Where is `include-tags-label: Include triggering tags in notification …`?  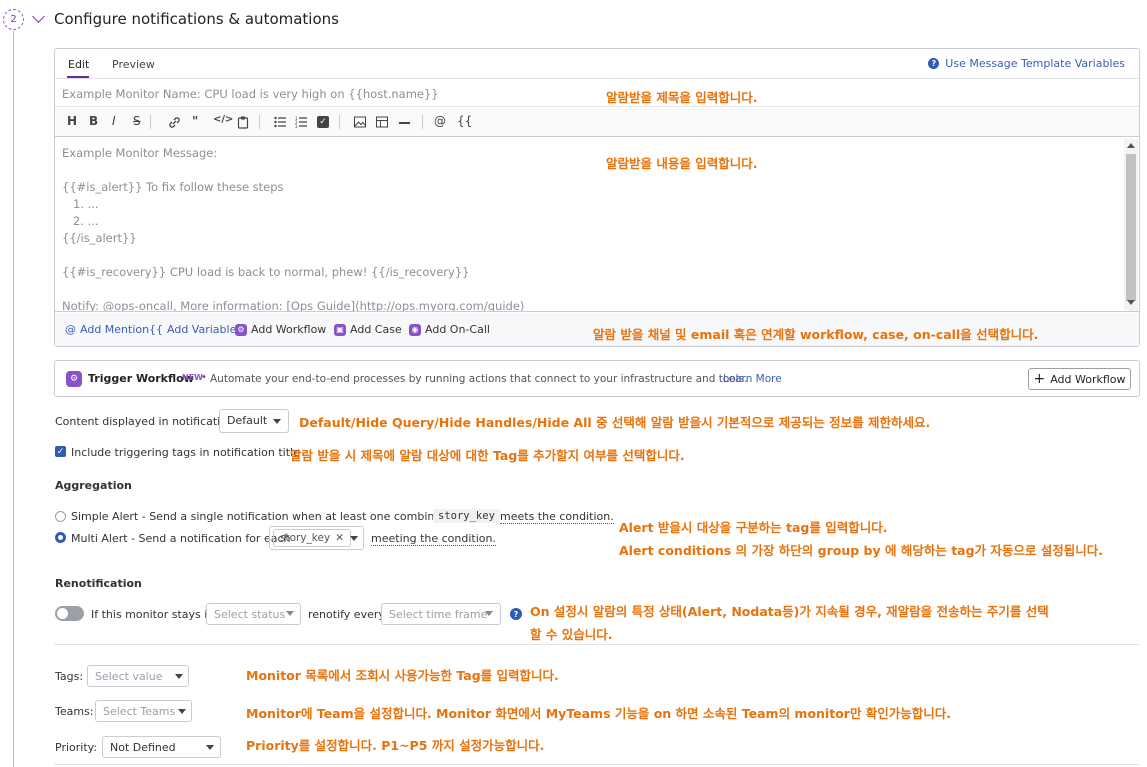
include-tags-label: Include triggering tags in notification … is located at coordinates (185, 452).